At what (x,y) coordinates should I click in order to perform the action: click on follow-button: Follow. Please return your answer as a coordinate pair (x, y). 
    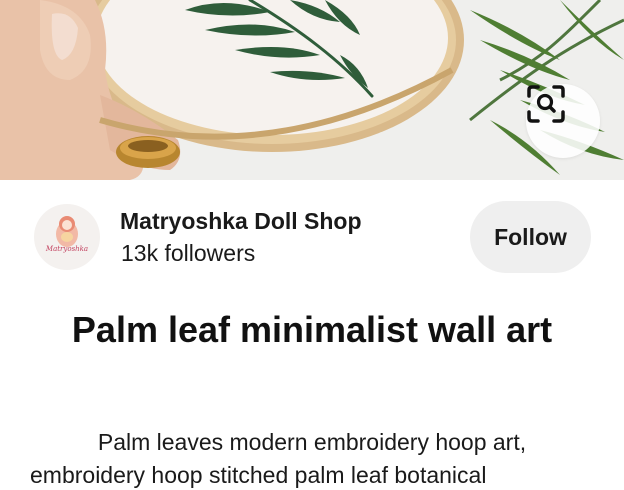
    Looking at the image, I should click on (530, 237).